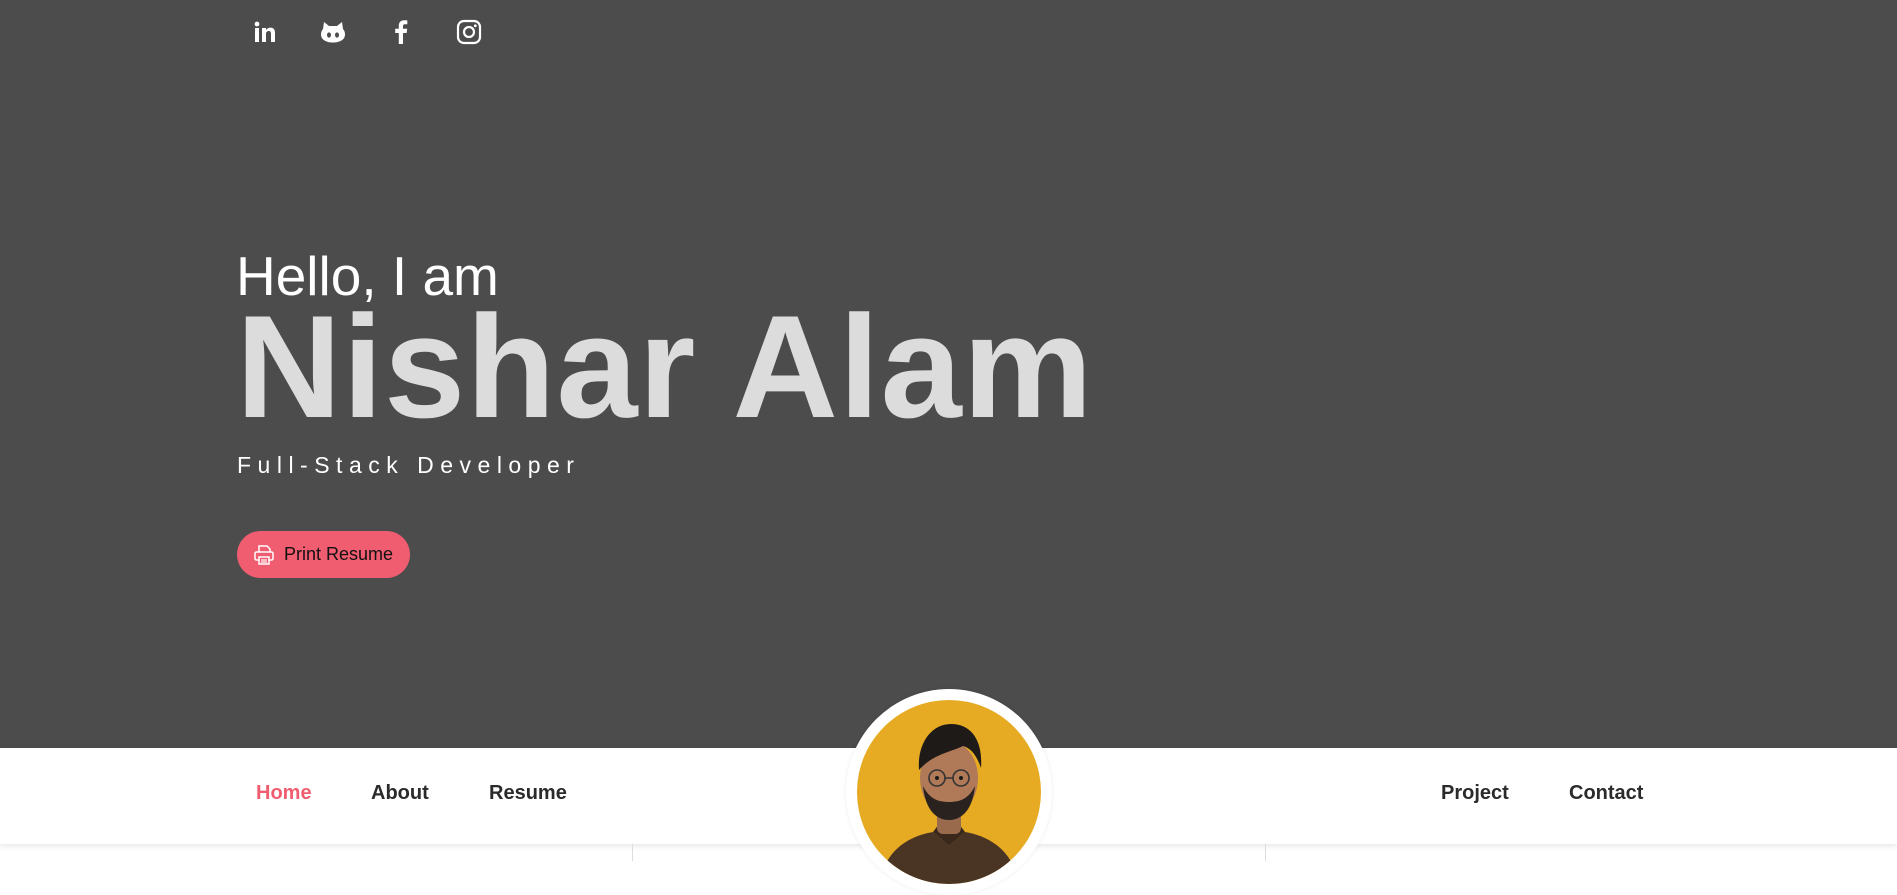  Describe the element at coordinates (1606, 793) in the screenshot. I see `nav-item-contact: Contact` at that location.